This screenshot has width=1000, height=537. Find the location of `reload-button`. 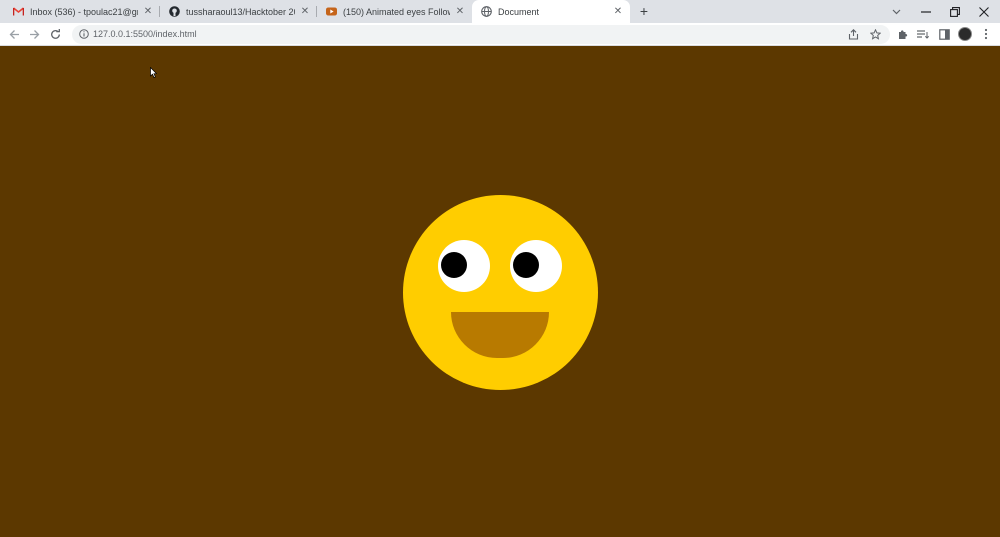

reload-button is located at coordinates (55, 34).